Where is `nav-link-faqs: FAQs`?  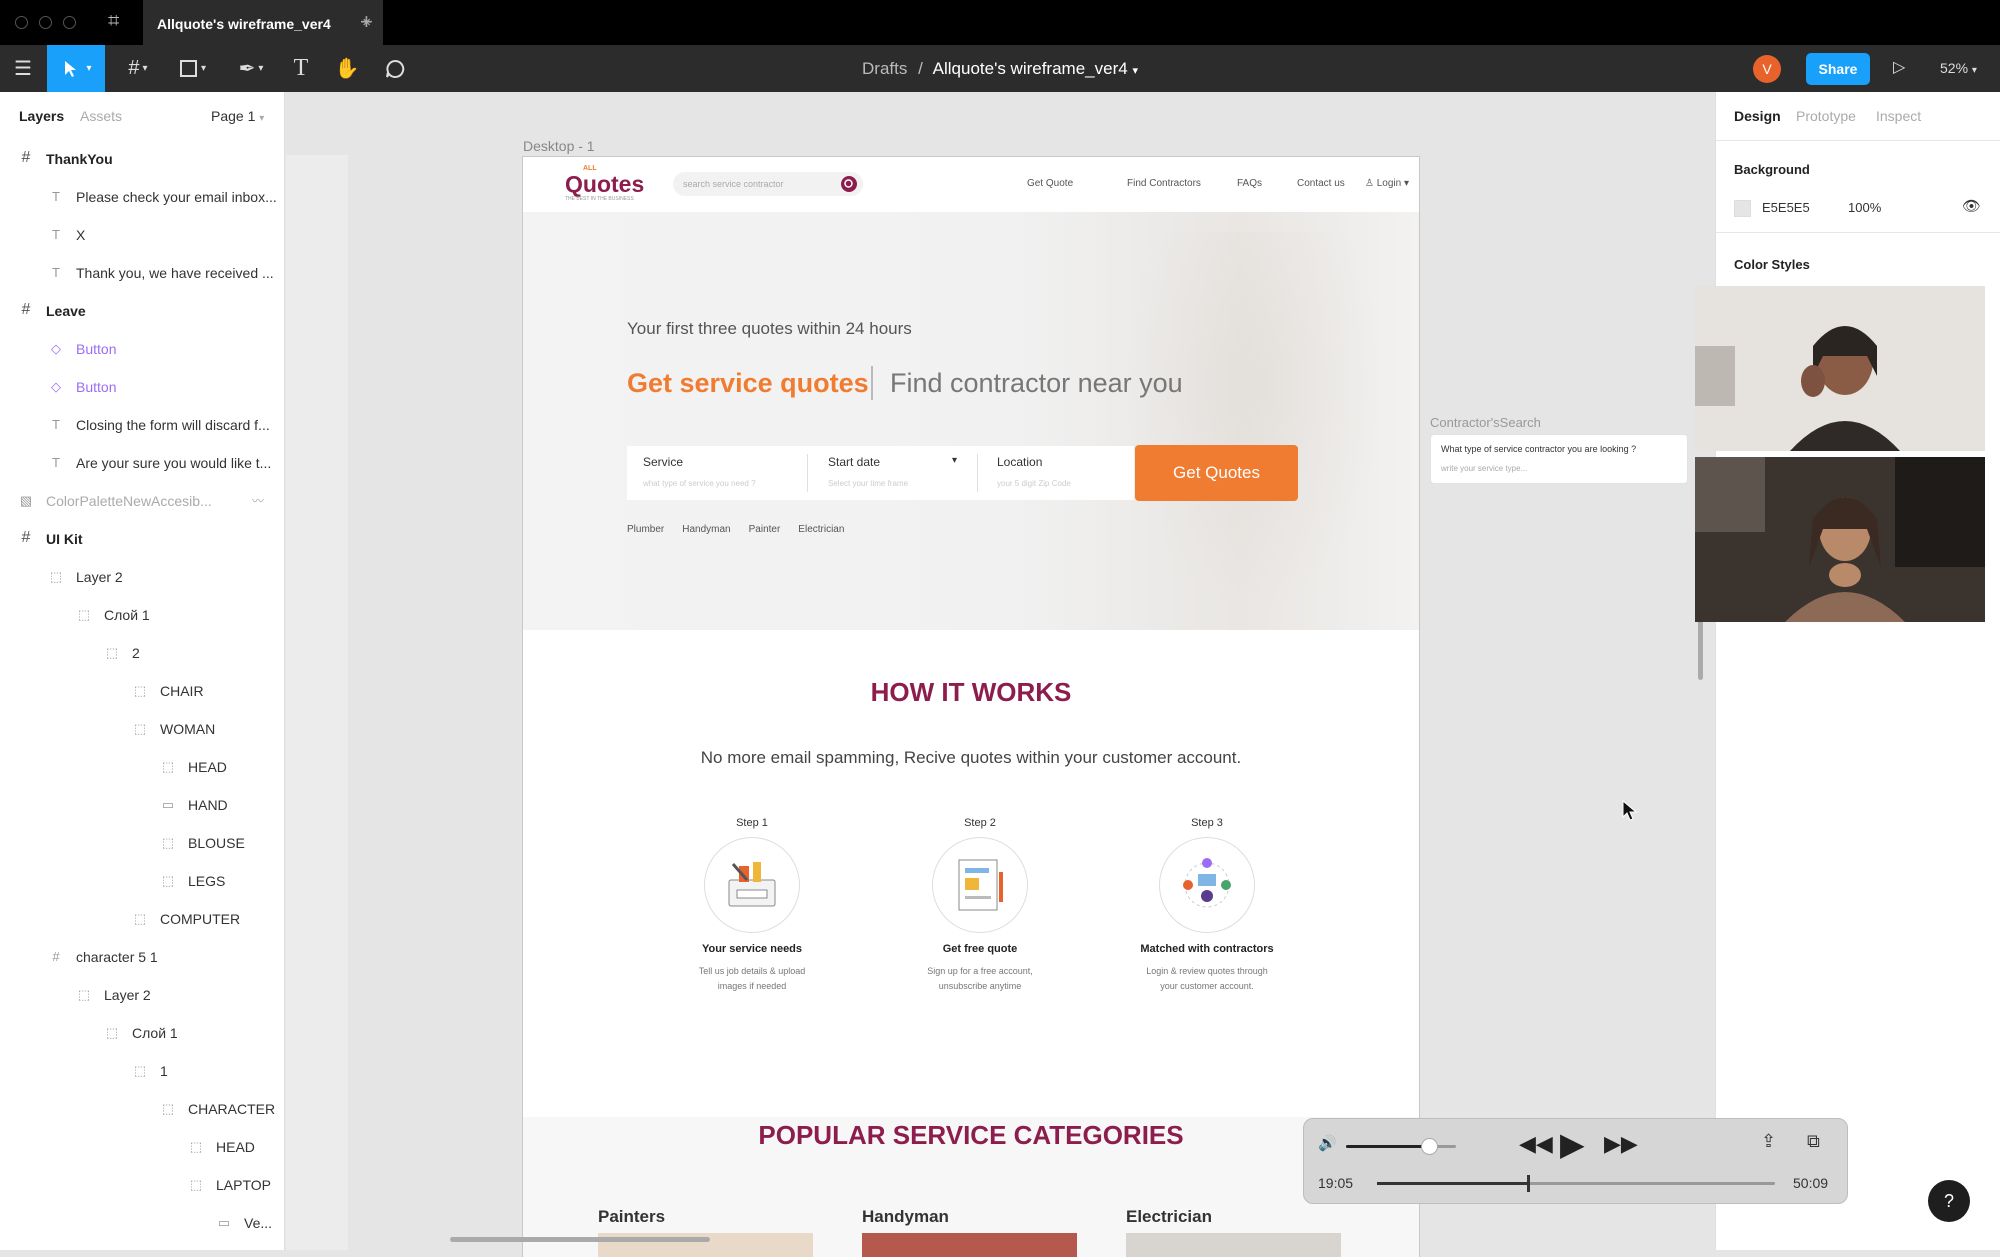
nav-link-faqs: FAQs is located at coordinates (1249, 183).